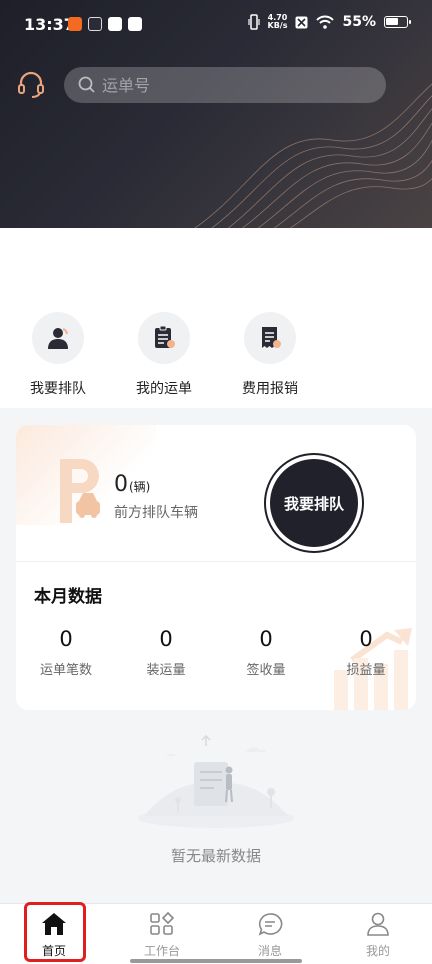 Image resolution: width=432 pixels, height=964 pixels. Describe the element at coordinates (80, 491) in the screenshot. I see `parking-icon` at that location.